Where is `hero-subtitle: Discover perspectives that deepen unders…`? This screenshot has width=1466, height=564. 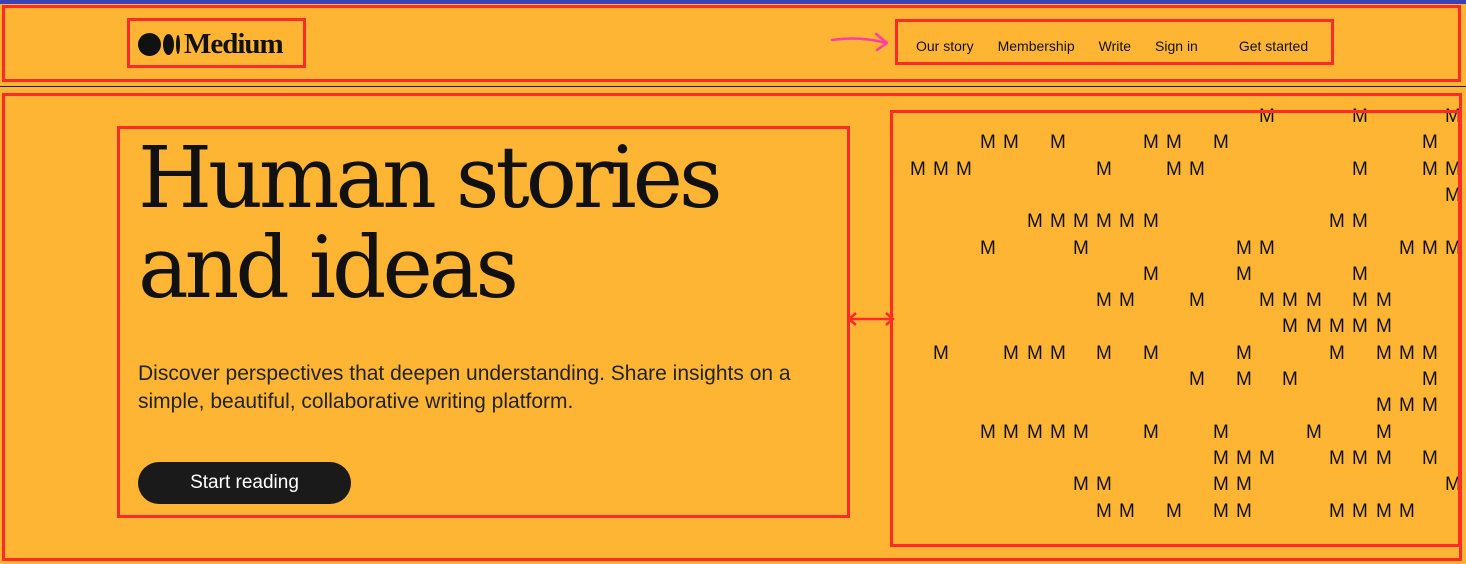 hero-subtitle: Discover perspectives that deepen unders… is located at coordinates (464, 387).